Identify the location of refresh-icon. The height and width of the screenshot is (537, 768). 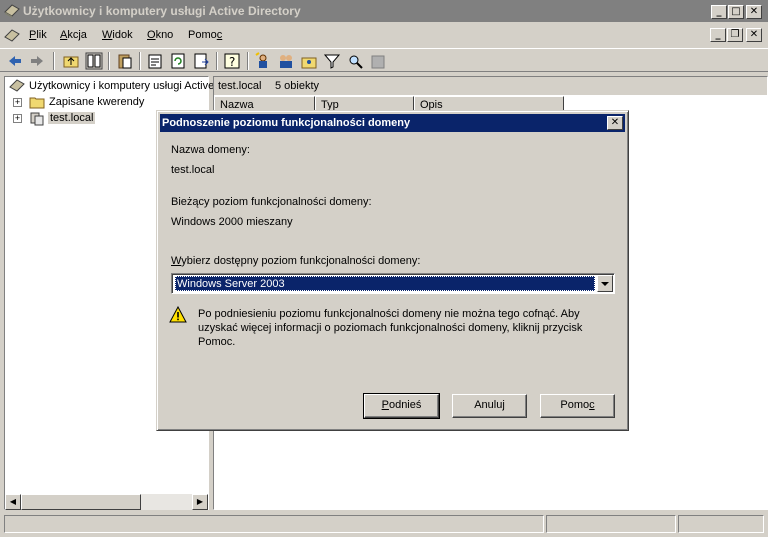
(178, 61).